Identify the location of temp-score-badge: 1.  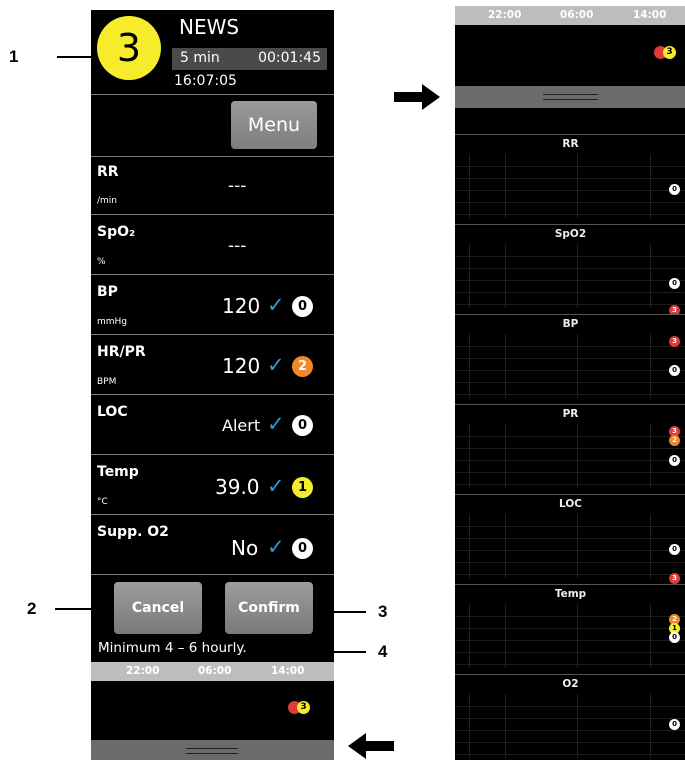
(302, 487).